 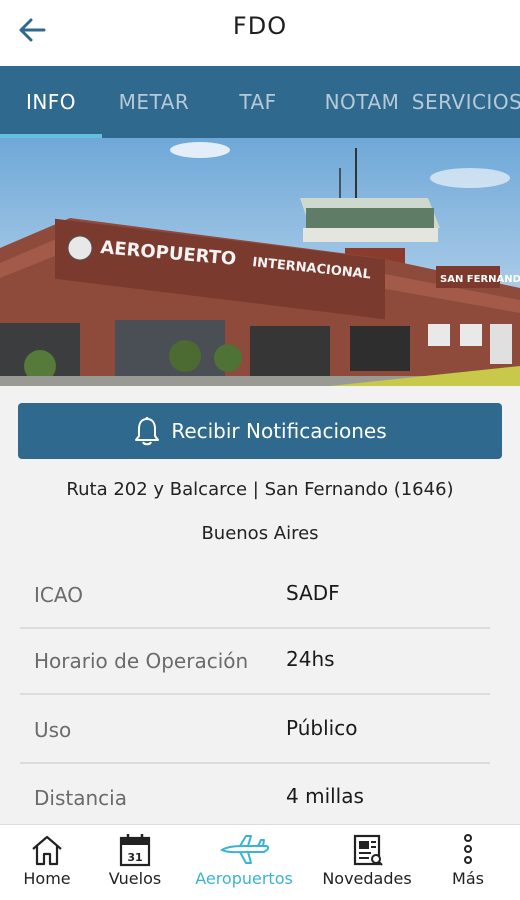 I want to click on detail-key: Distancia, so click(x=80, y=798).